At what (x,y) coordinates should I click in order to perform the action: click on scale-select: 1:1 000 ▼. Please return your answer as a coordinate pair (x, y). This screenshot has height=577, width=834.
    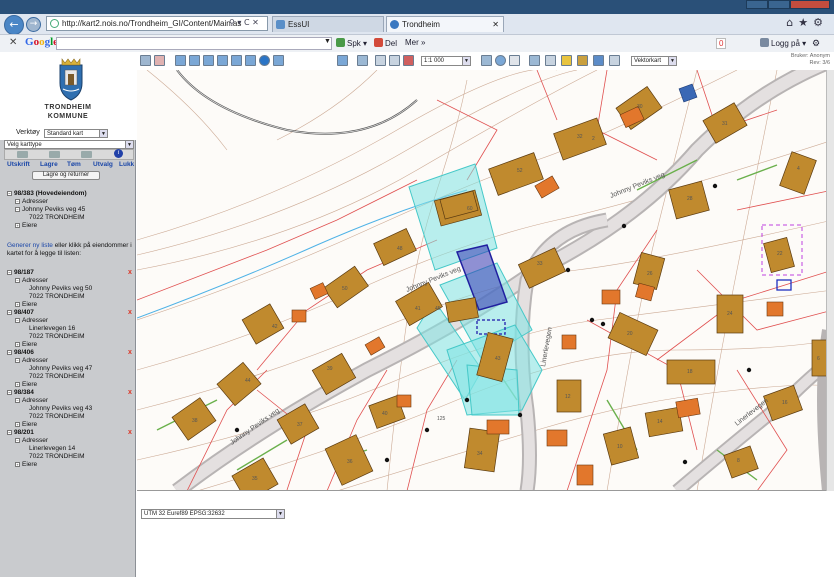
    Looking at the image, I should click on (446, 61).